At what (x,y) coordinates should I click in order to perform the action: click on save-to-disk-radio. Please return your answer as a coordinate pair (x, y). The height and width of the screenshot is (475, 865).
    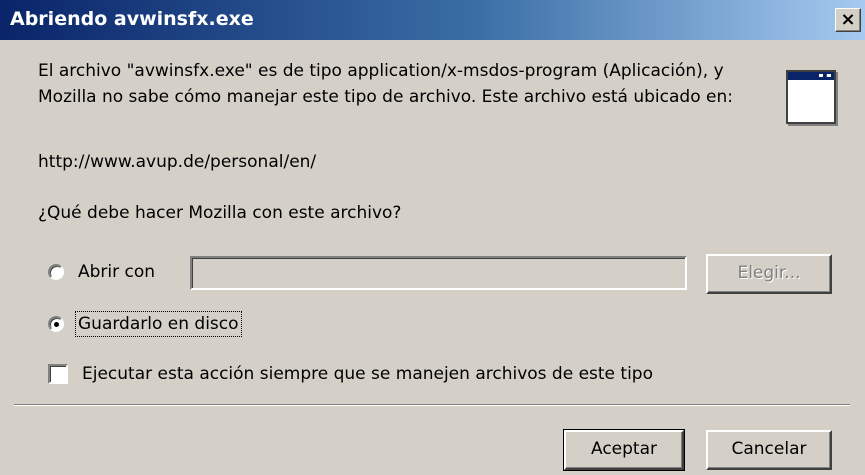
    Looking at the image, I should click on (56, 324).